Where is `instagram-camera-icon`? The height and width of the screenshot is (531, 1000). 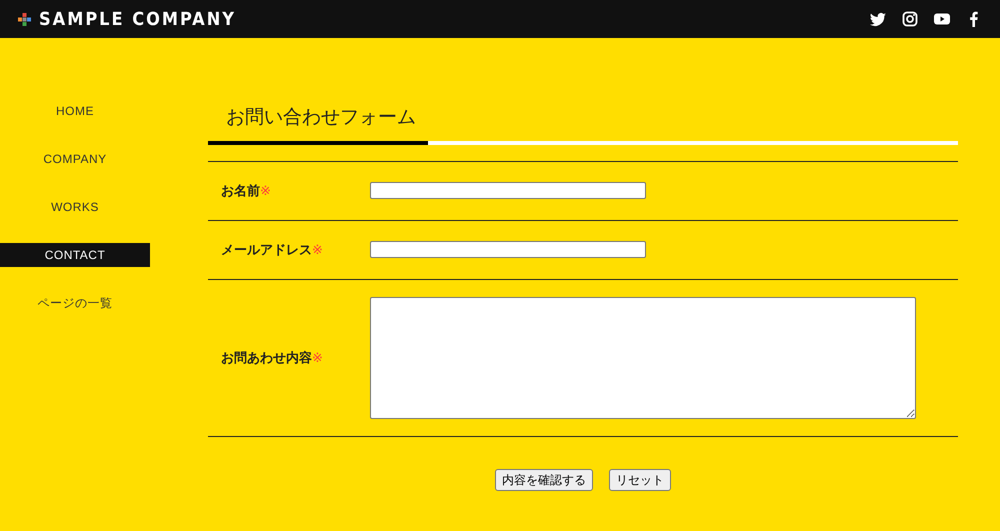 instagram-camera-icon is located at coordinates (910, 19).